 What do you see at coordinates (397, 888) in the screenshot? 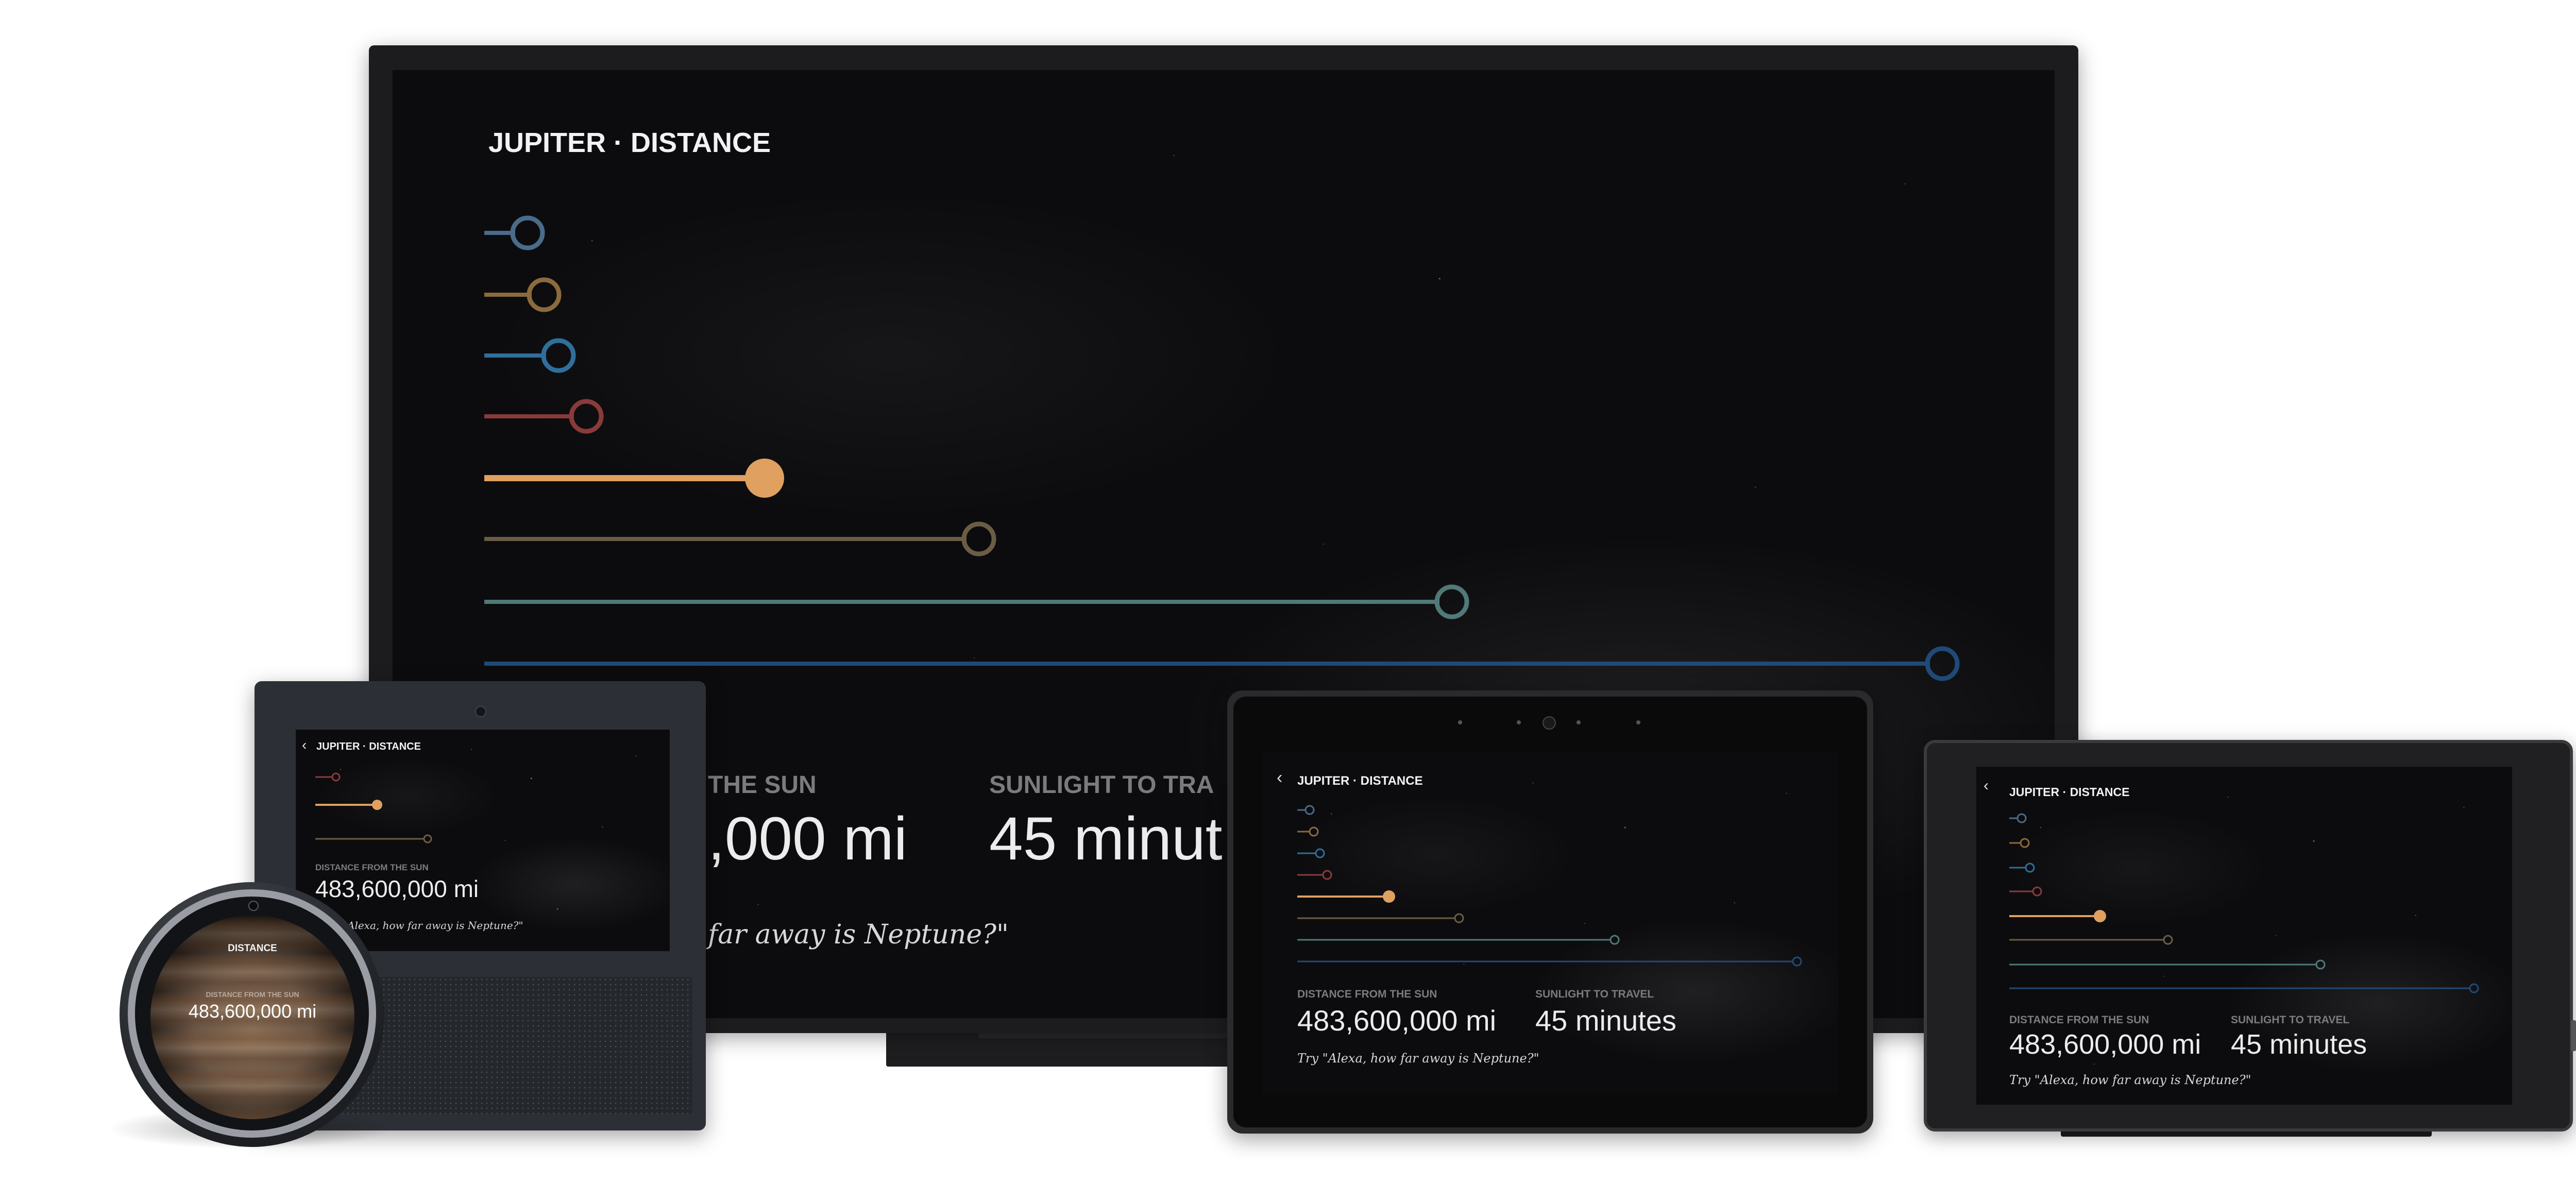
I see `echo-show-distance-value: 483,600,000 mi` at bounding box center [397, 888].